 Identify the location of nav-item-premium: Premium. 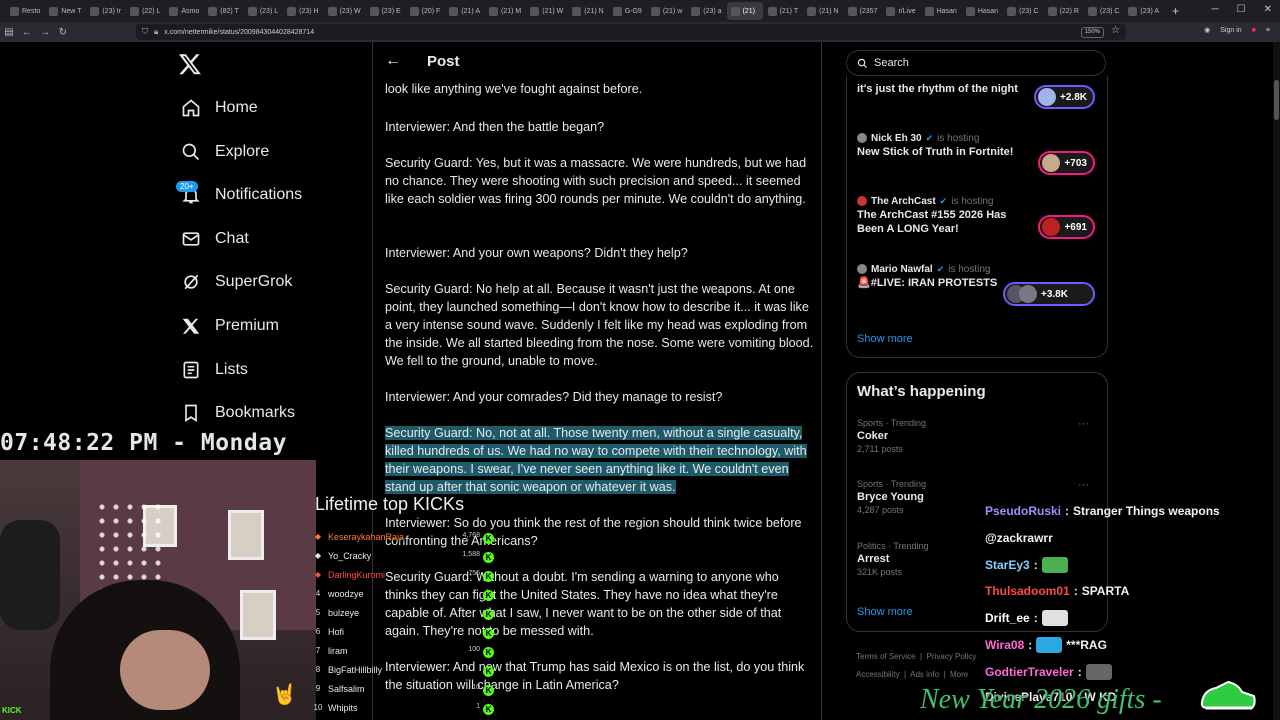
(229, 326).